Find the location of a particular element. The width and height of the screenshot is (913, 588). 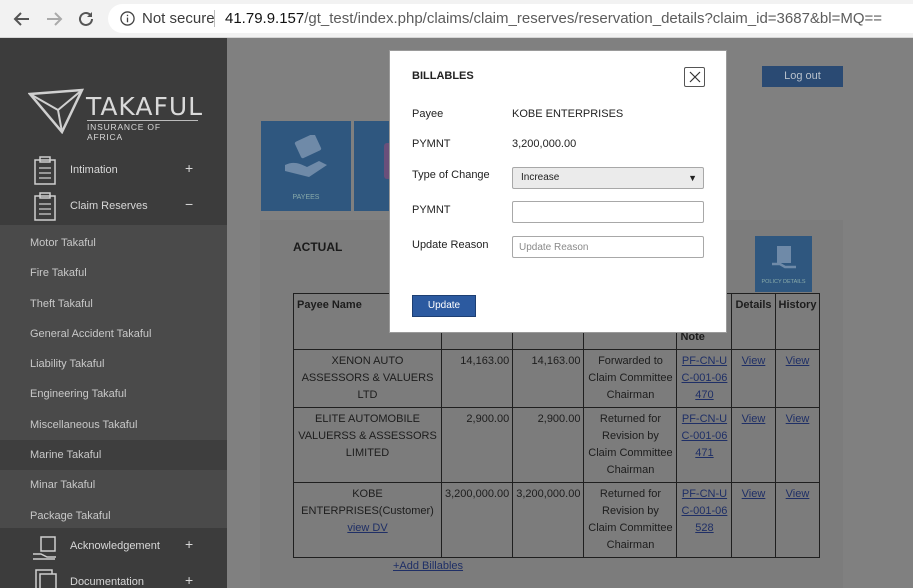

url-divider is located at coordinates (214, 18).